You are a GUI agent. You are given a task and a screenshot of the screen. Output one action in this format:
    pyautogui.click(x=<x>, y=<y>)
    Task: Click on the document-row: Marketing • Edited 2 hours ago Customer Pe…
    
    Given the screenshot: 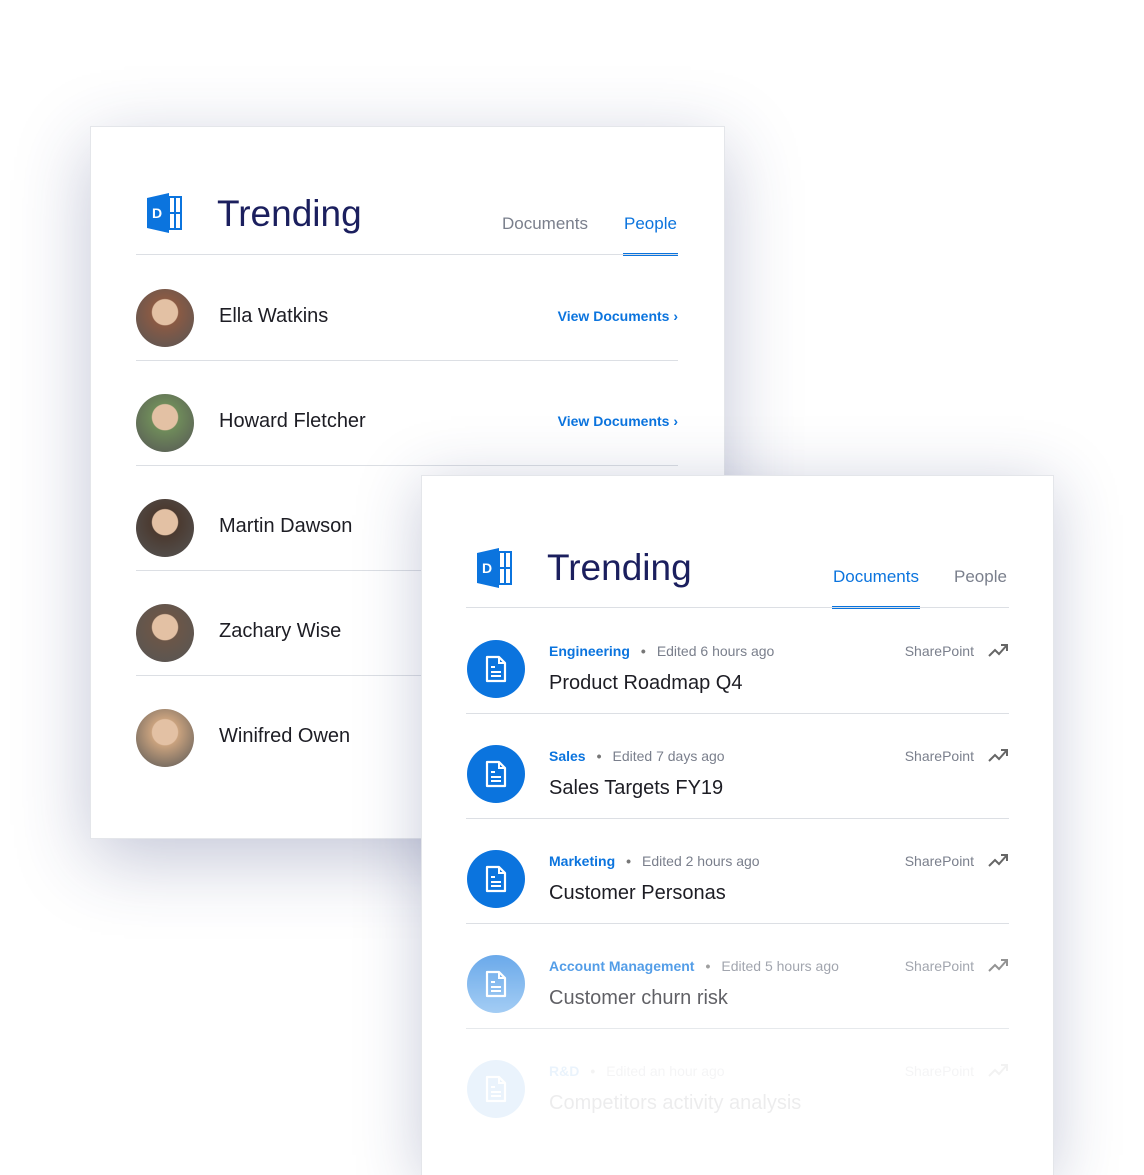 What is the action you would take?
    pyautogui.click(x=737, y=871)
    